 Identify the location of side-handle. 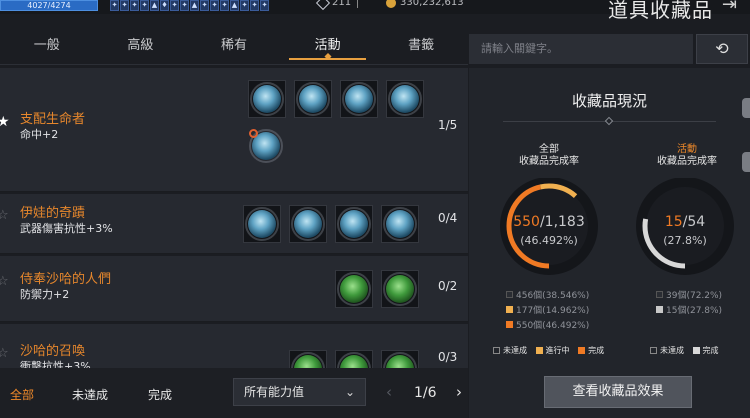
(746, 108).